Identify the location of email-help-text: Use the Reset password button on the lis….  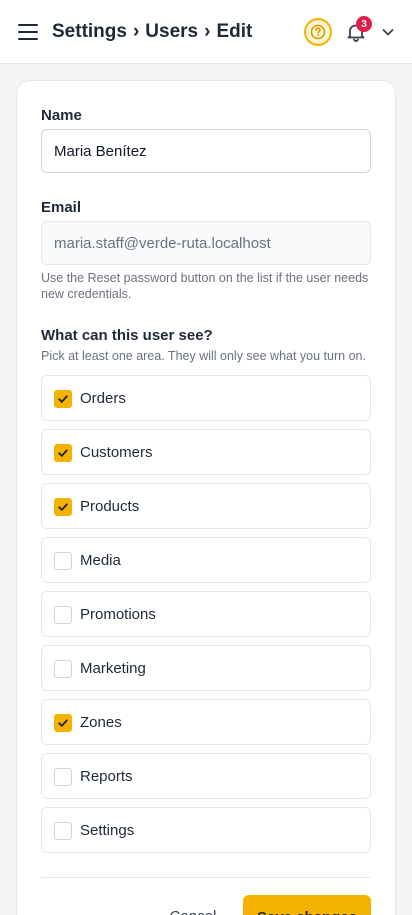
(205, 286).